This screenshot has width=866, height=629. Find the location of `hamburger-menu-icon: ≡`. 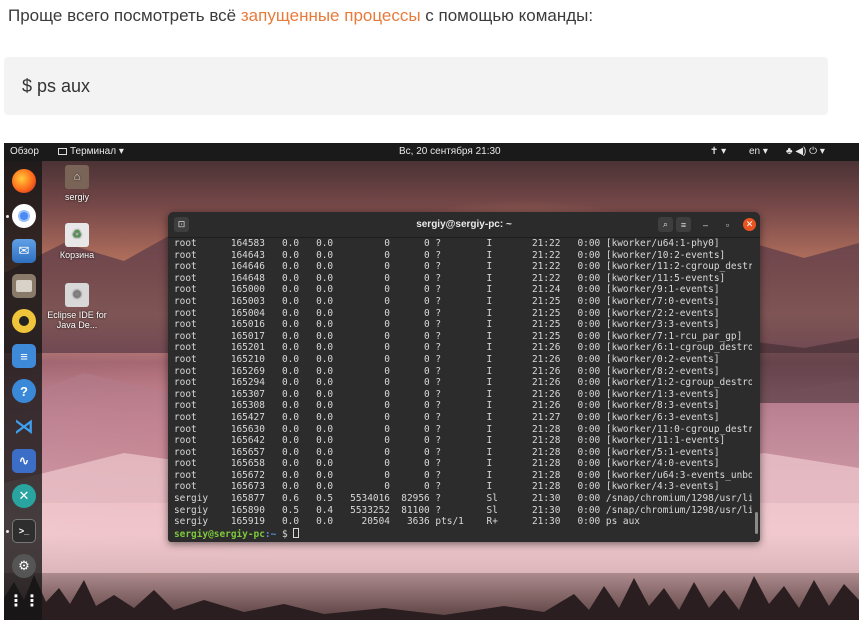

hamburger-menu-icon: ≡ is located at coordinates (683, 224).